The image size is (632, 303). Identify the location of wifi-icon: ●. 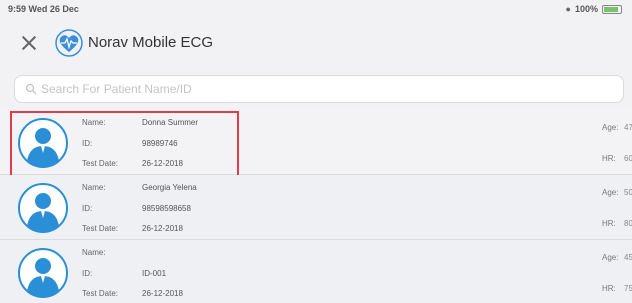
(568, 9).